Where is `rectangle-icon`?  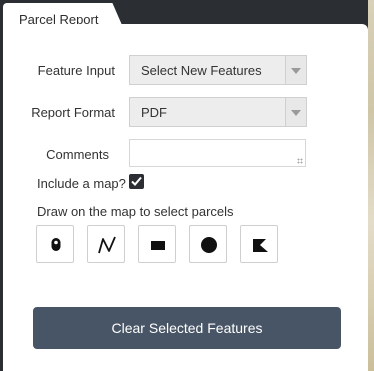 rectangle-icon is located at coordinates (158, 245).